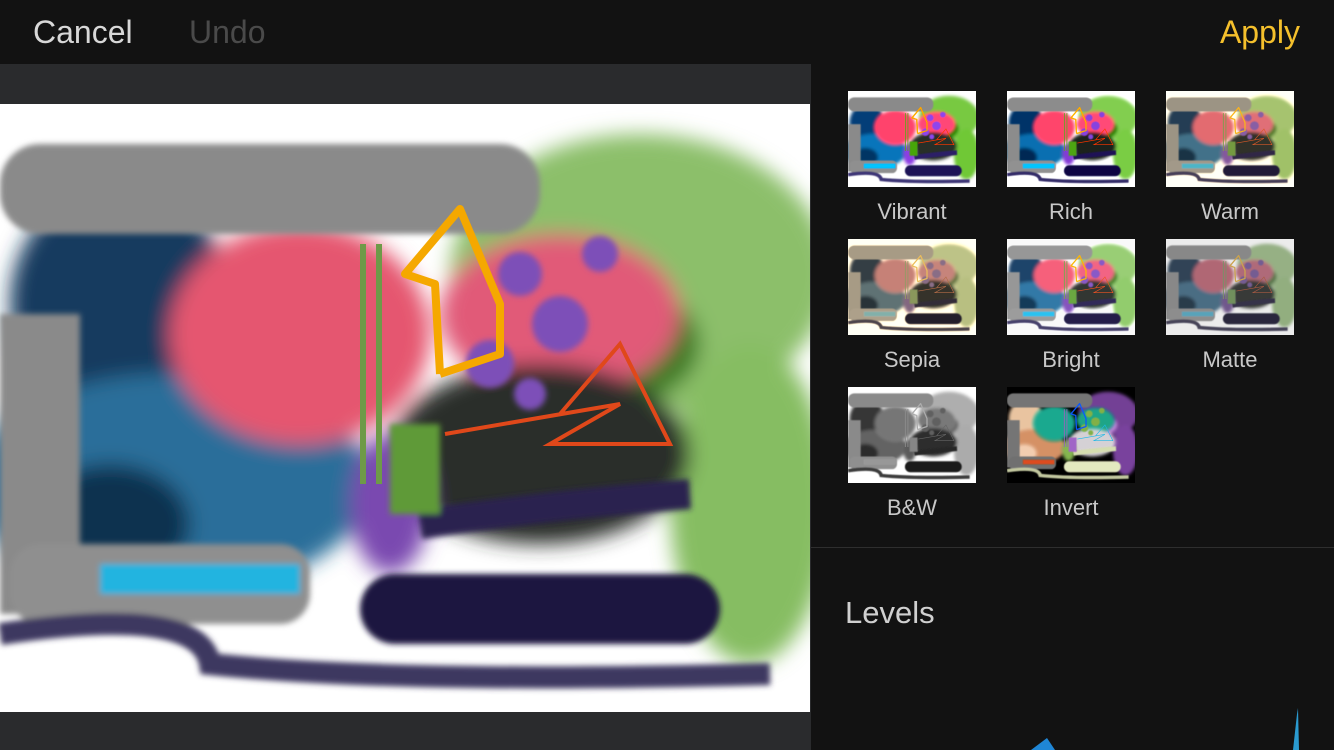  What do you see at coordinates (1070, 211) in the screenshot?
I see `filter-label: Rich` at bounding box center [1070, 211].